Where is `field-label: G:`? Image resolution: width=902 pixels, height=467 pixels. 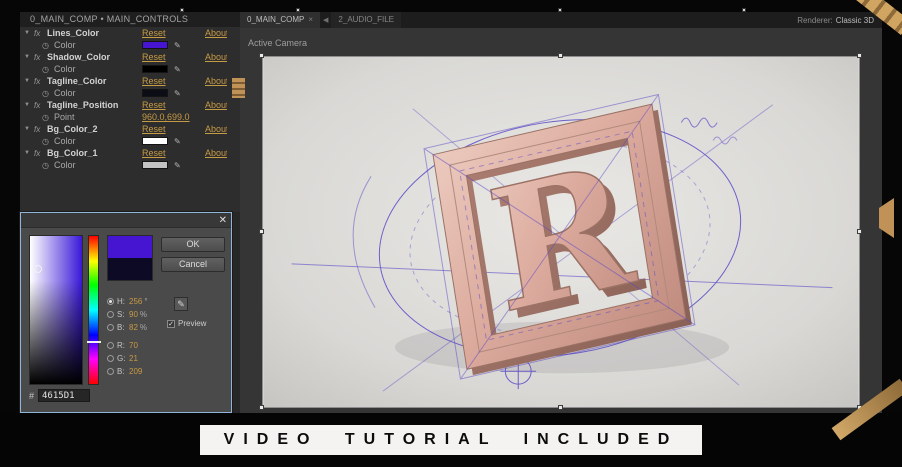 field-label: G: is located at coordinates (121, 358).